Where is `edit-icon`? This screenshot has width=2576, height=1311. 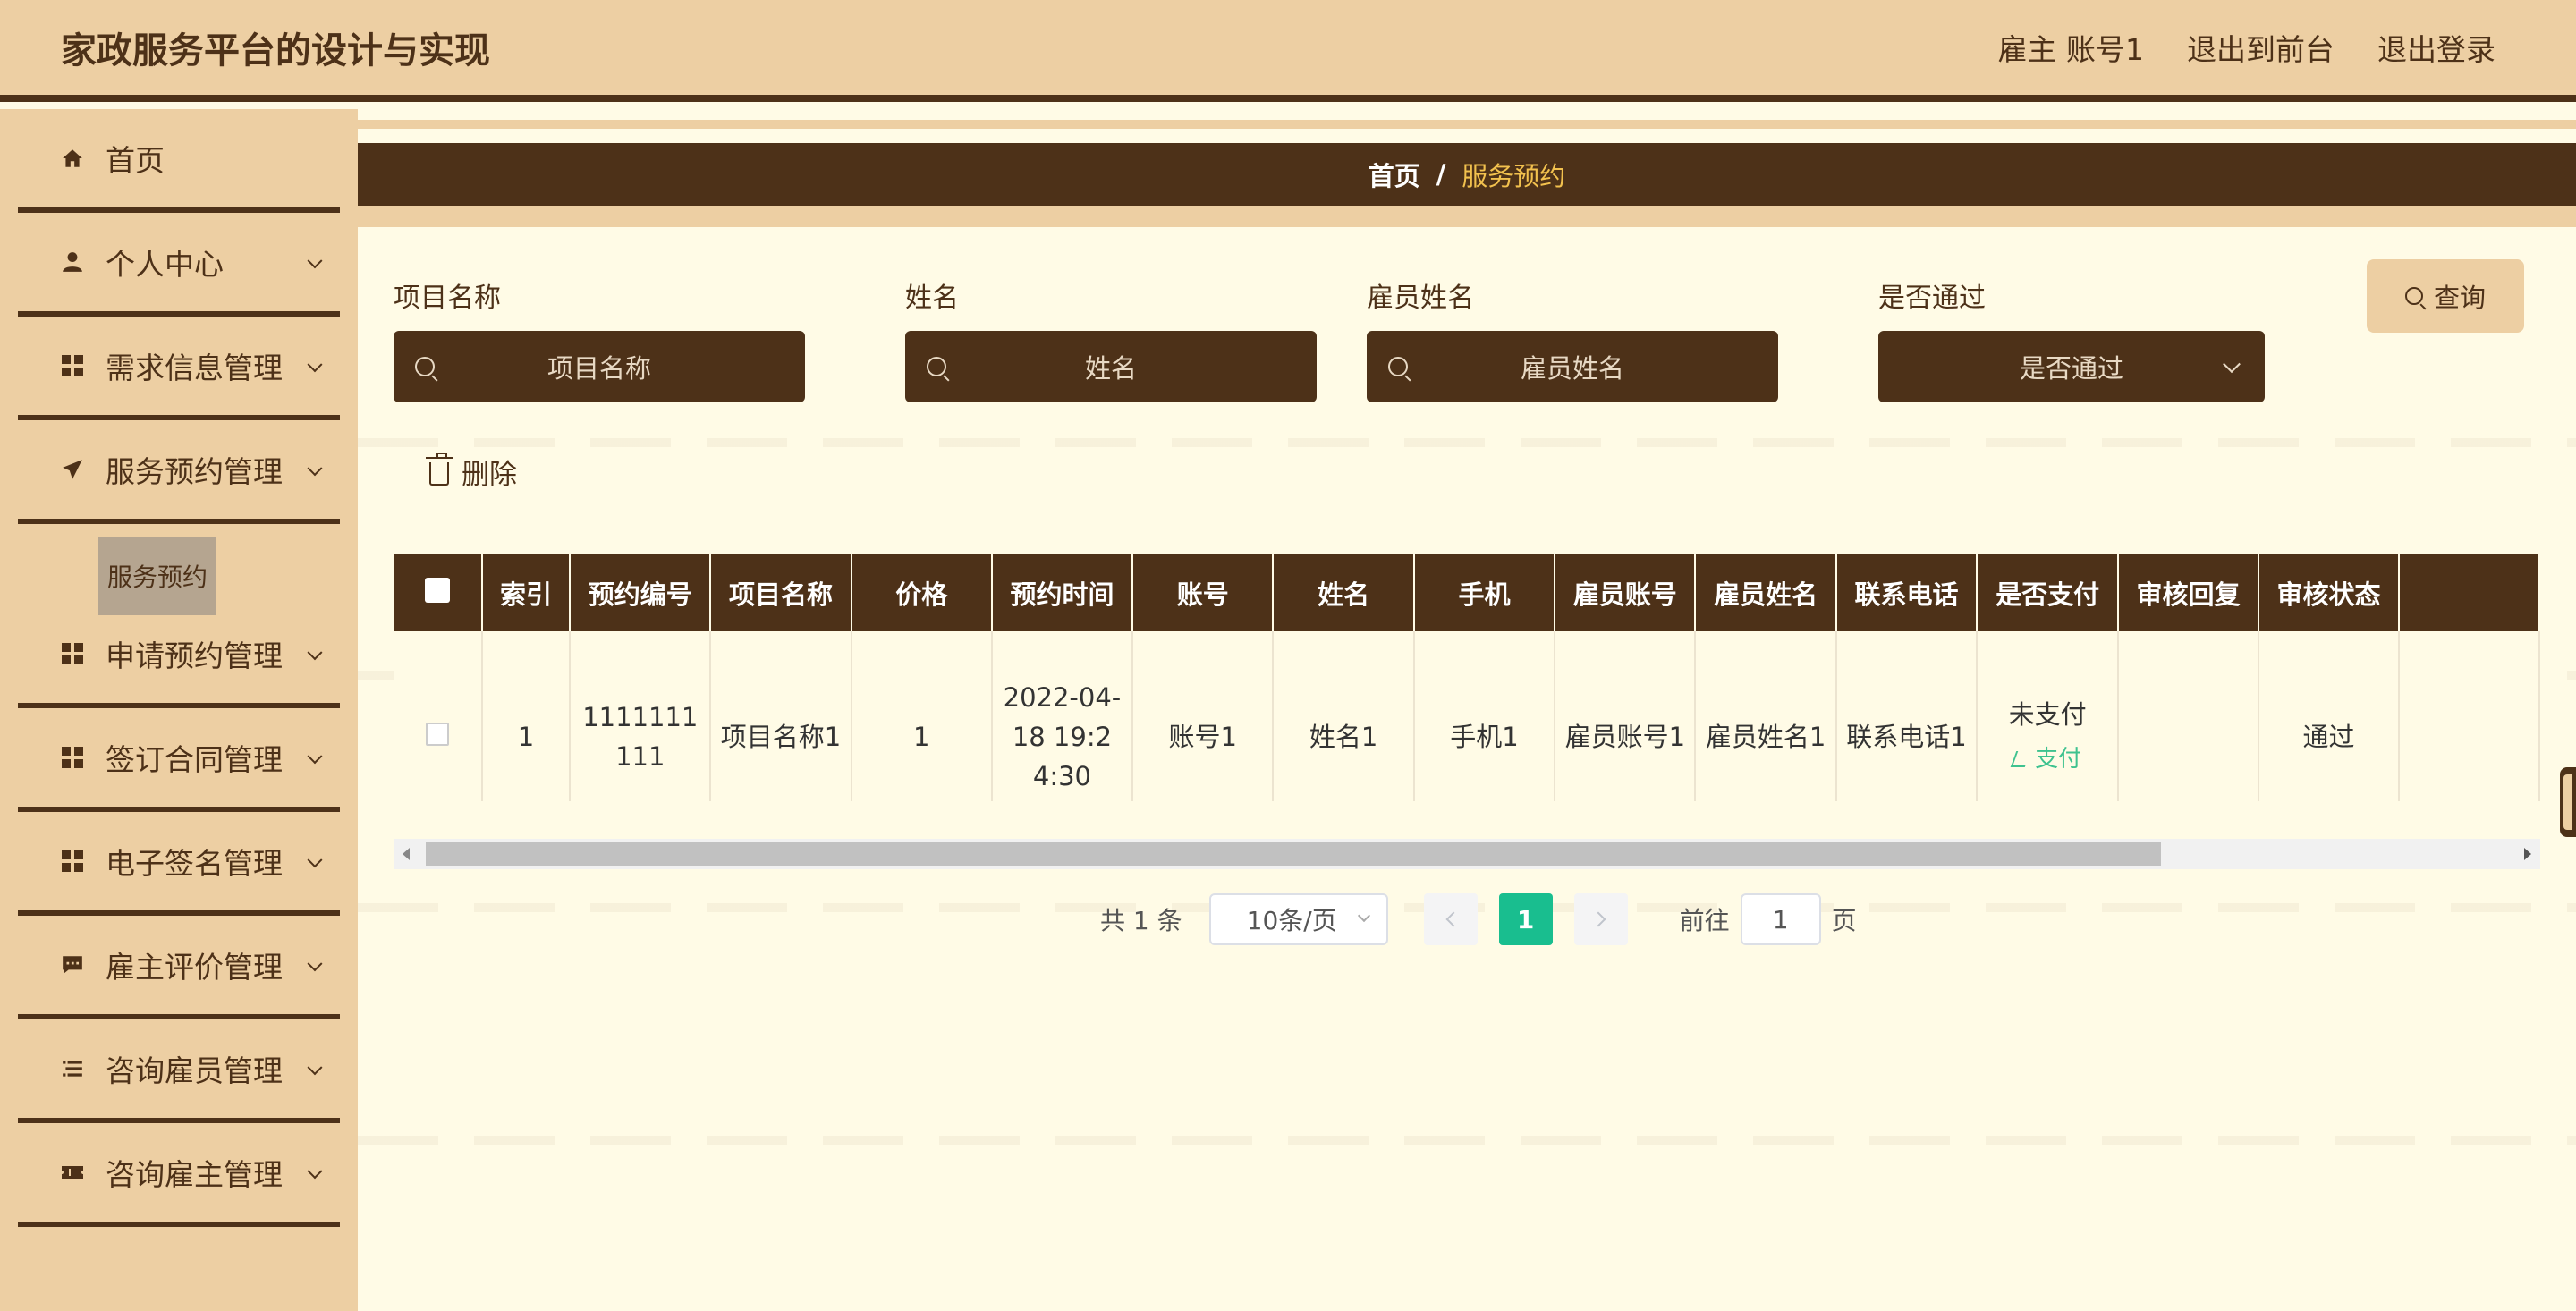
edit-icon is located at coordinates (2020, 758).